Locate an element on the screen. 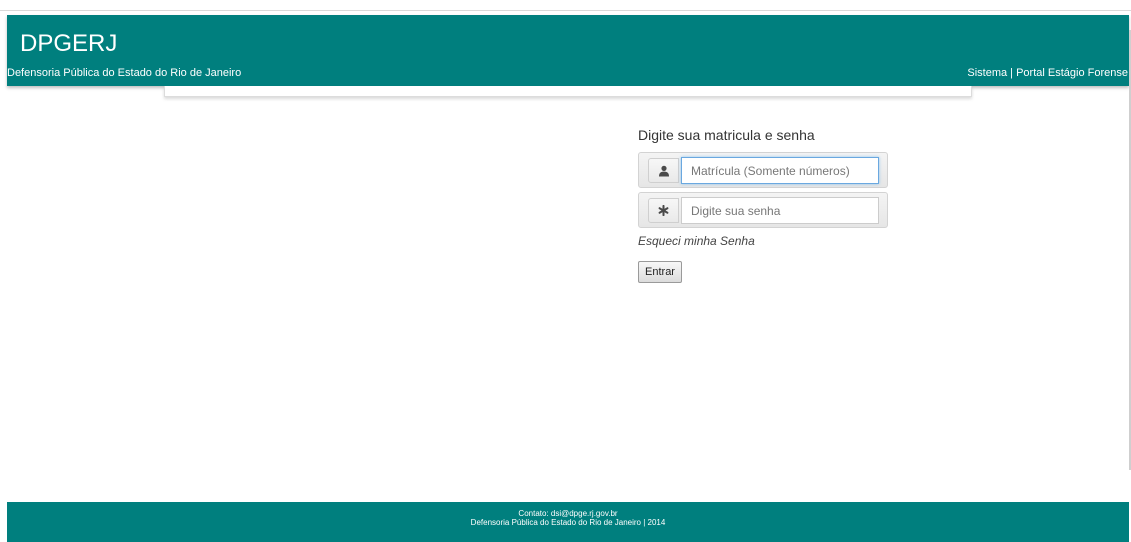 This screenshot has height=542, width=1131. footer-contact: Contato: dsi@dpge.rj.gov.br is located at coordinates (568, 513).